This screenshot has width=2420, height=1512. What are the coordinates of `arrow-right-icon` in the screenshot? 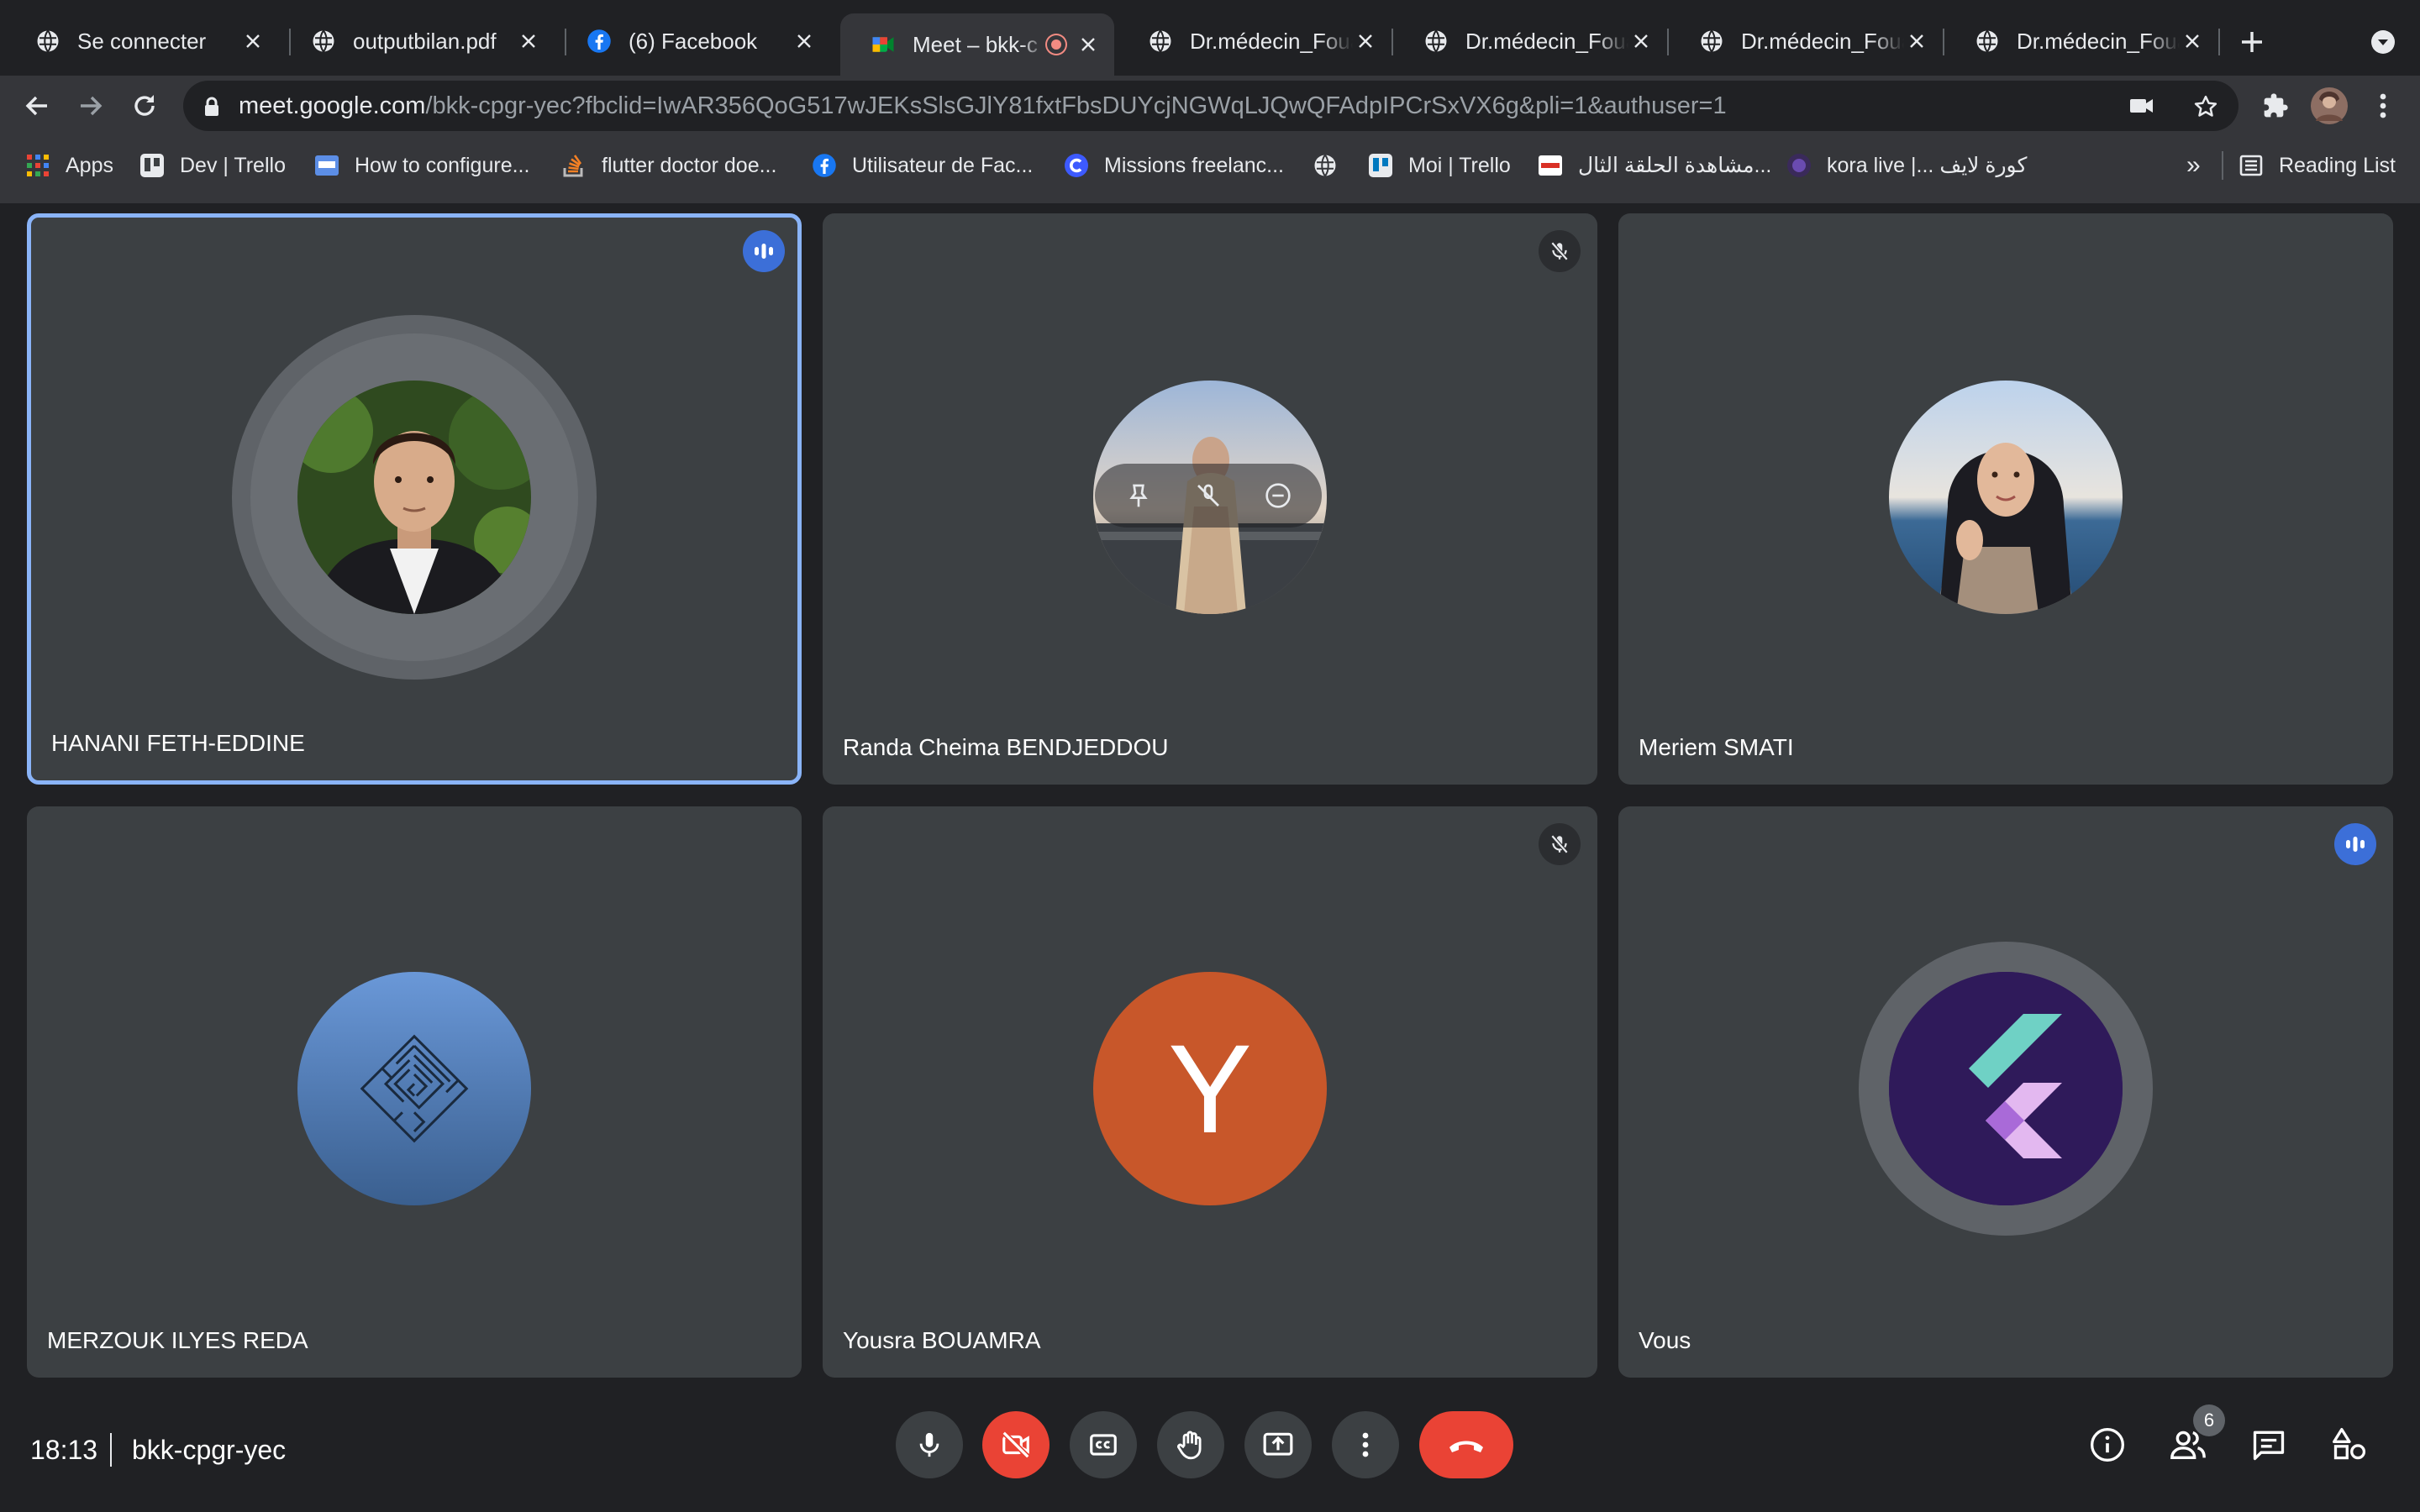 It's located at (92, 106).